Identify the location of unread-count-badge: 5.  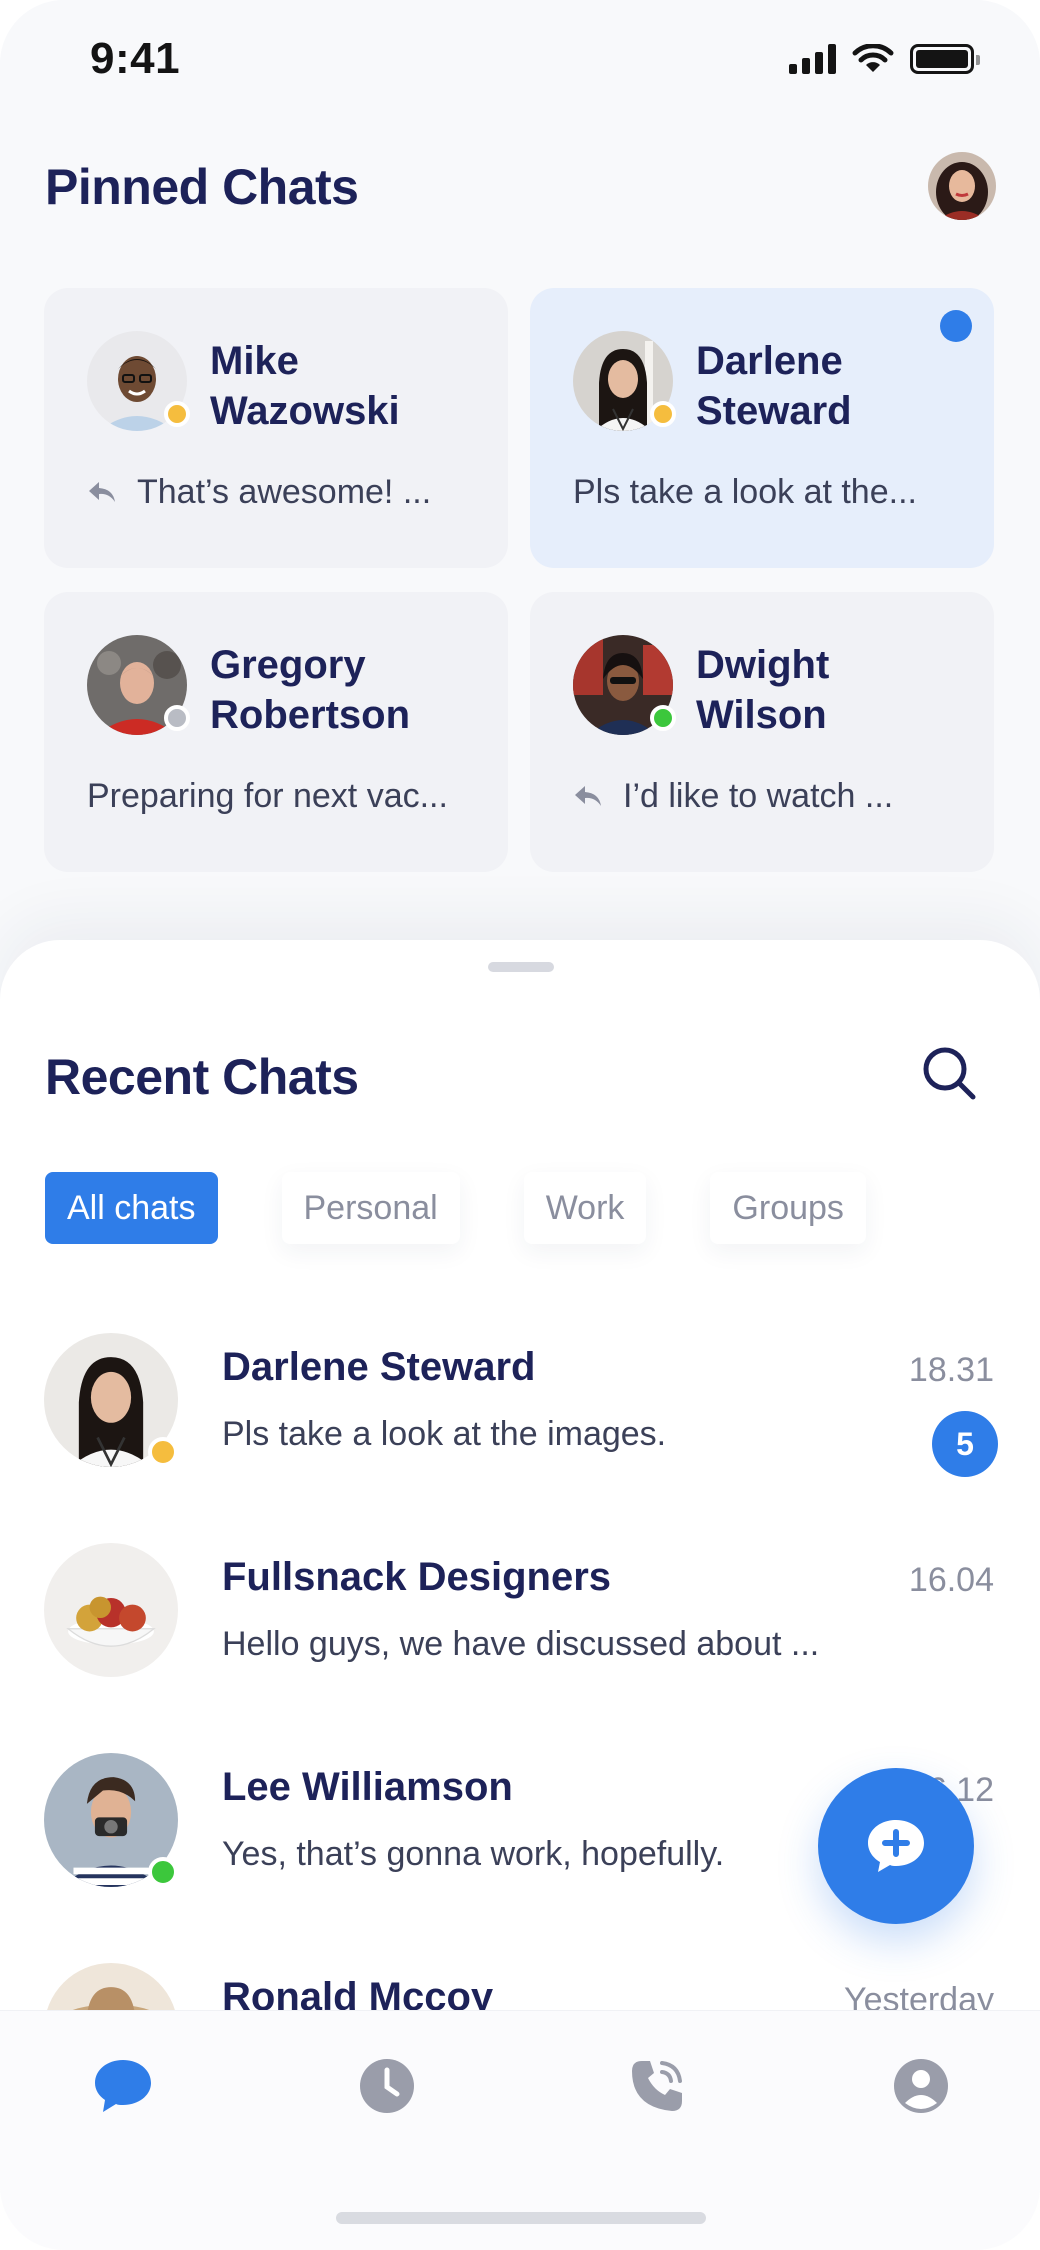
(965, 1444).